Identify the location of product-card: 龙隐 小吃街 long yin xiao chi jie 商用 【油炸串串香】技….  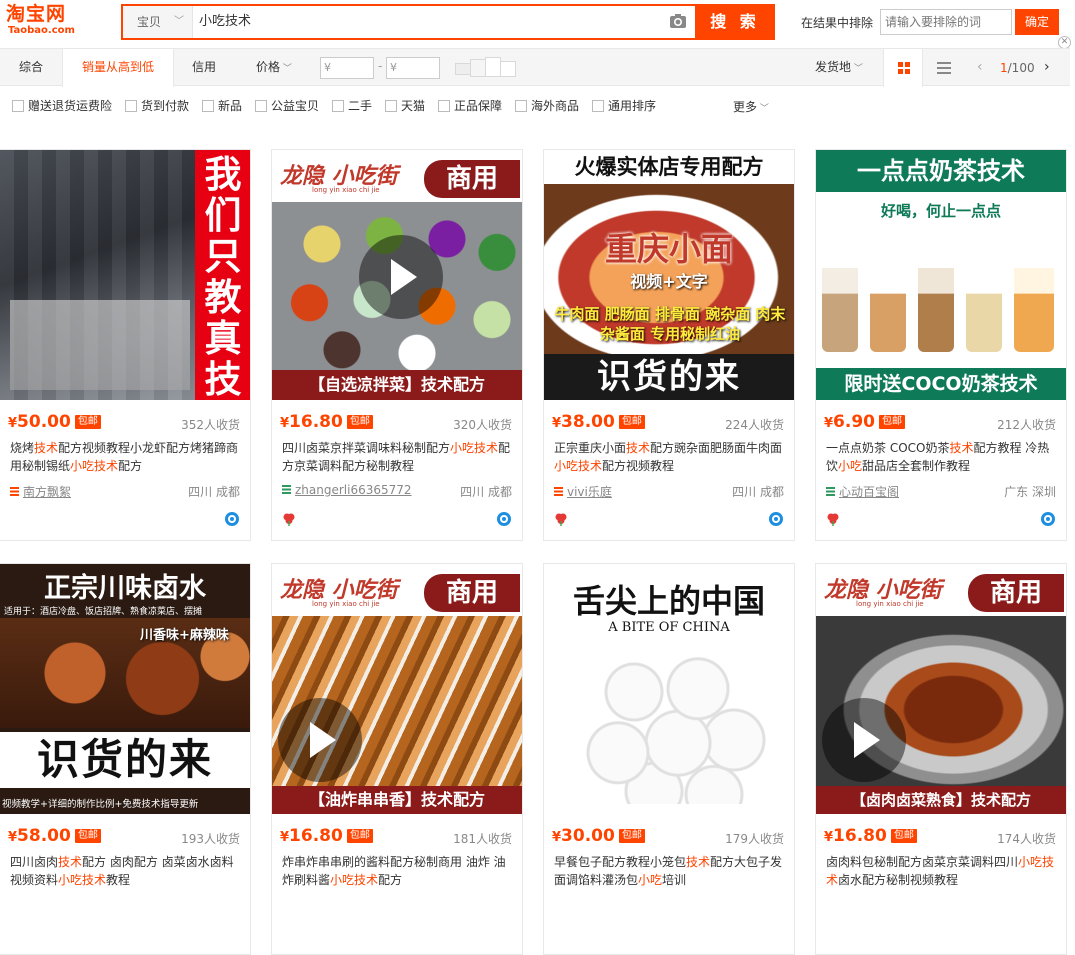
(397, 759).